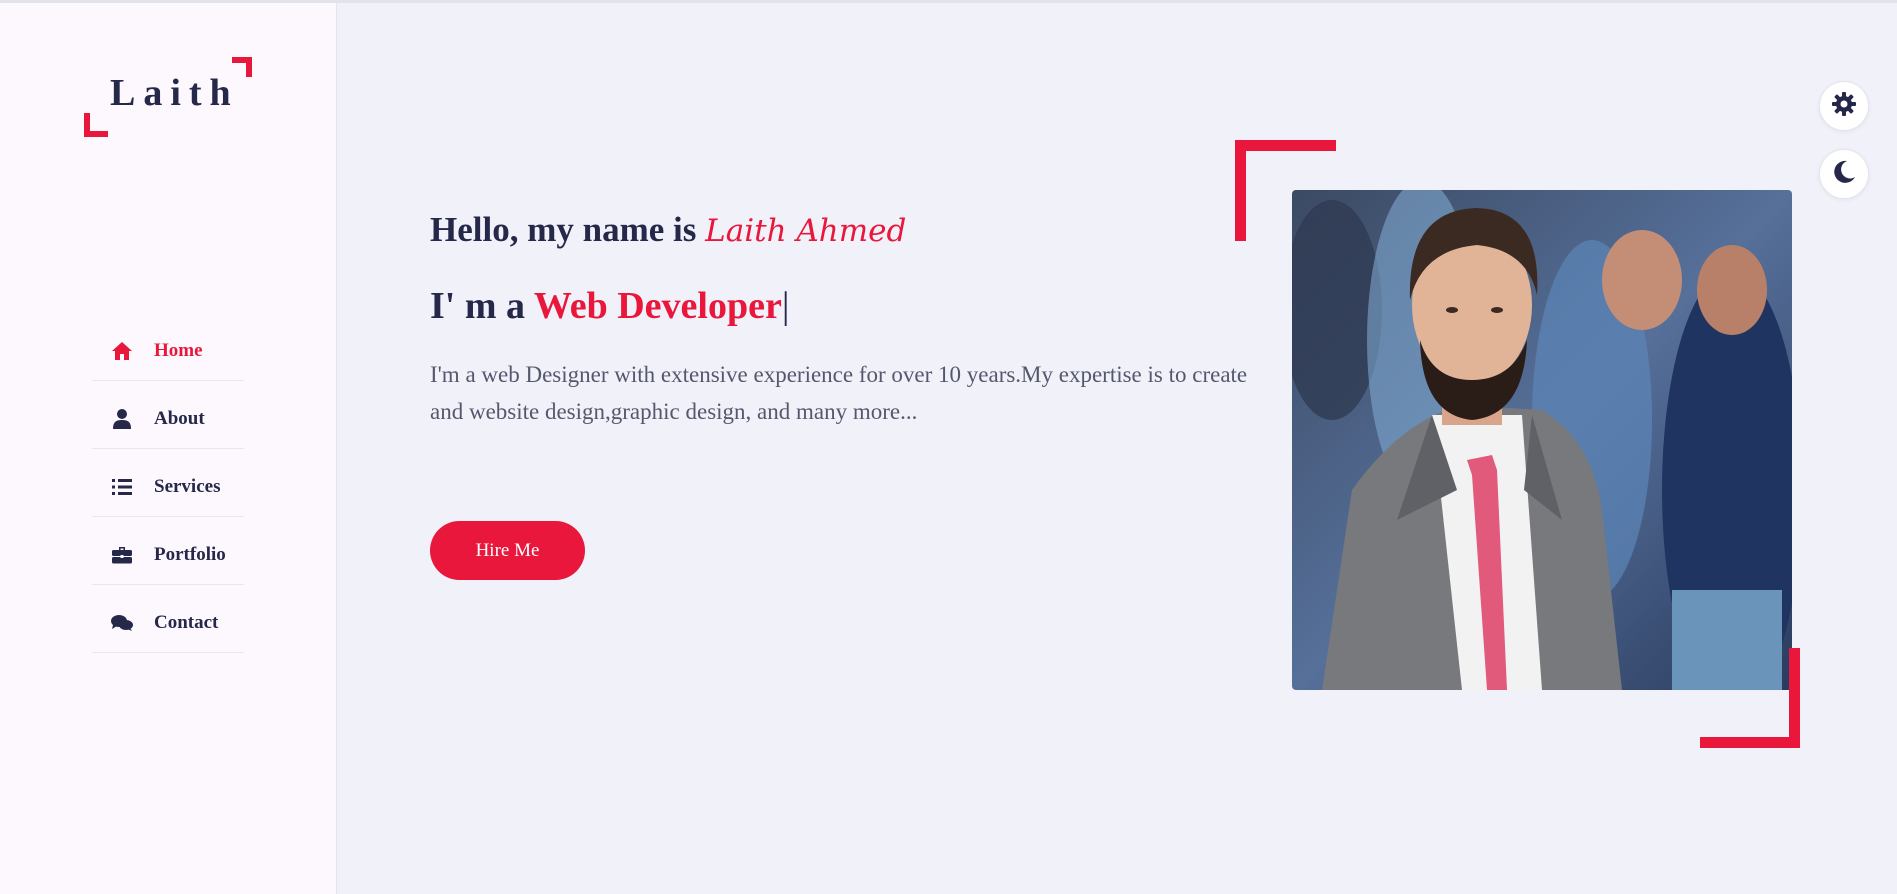  I want to click on hire-me-button: Hire Me, so click(507, 550).